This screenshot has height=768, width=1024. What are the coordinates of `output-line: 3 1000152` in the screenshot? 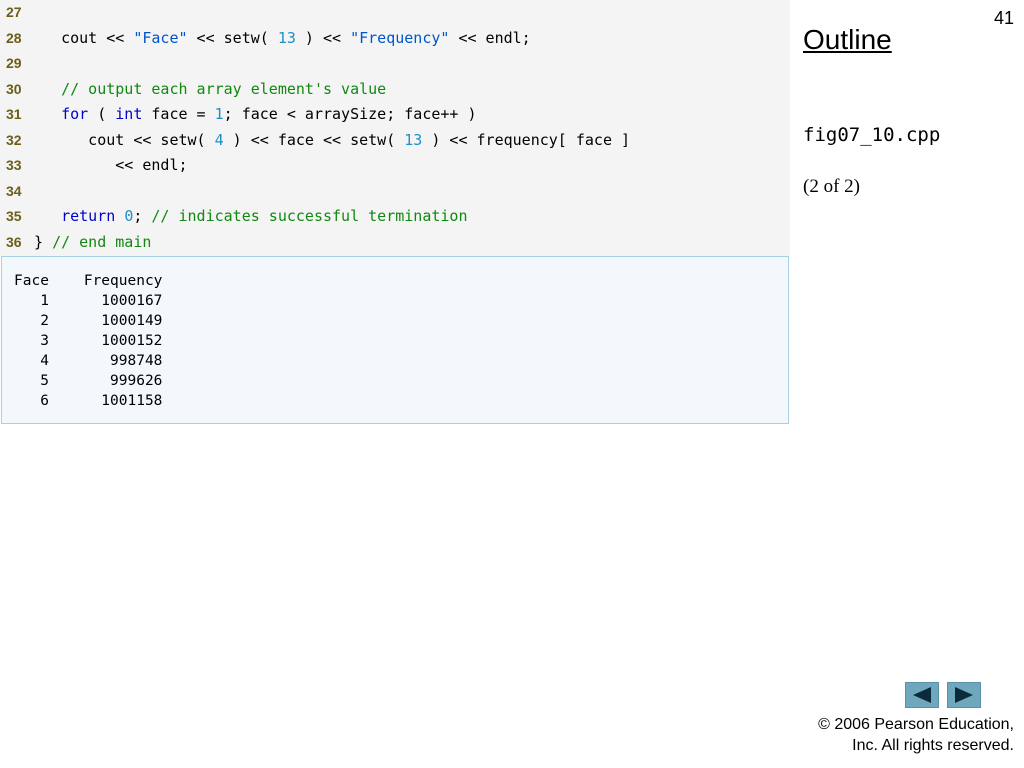 It's located at (88, 341).